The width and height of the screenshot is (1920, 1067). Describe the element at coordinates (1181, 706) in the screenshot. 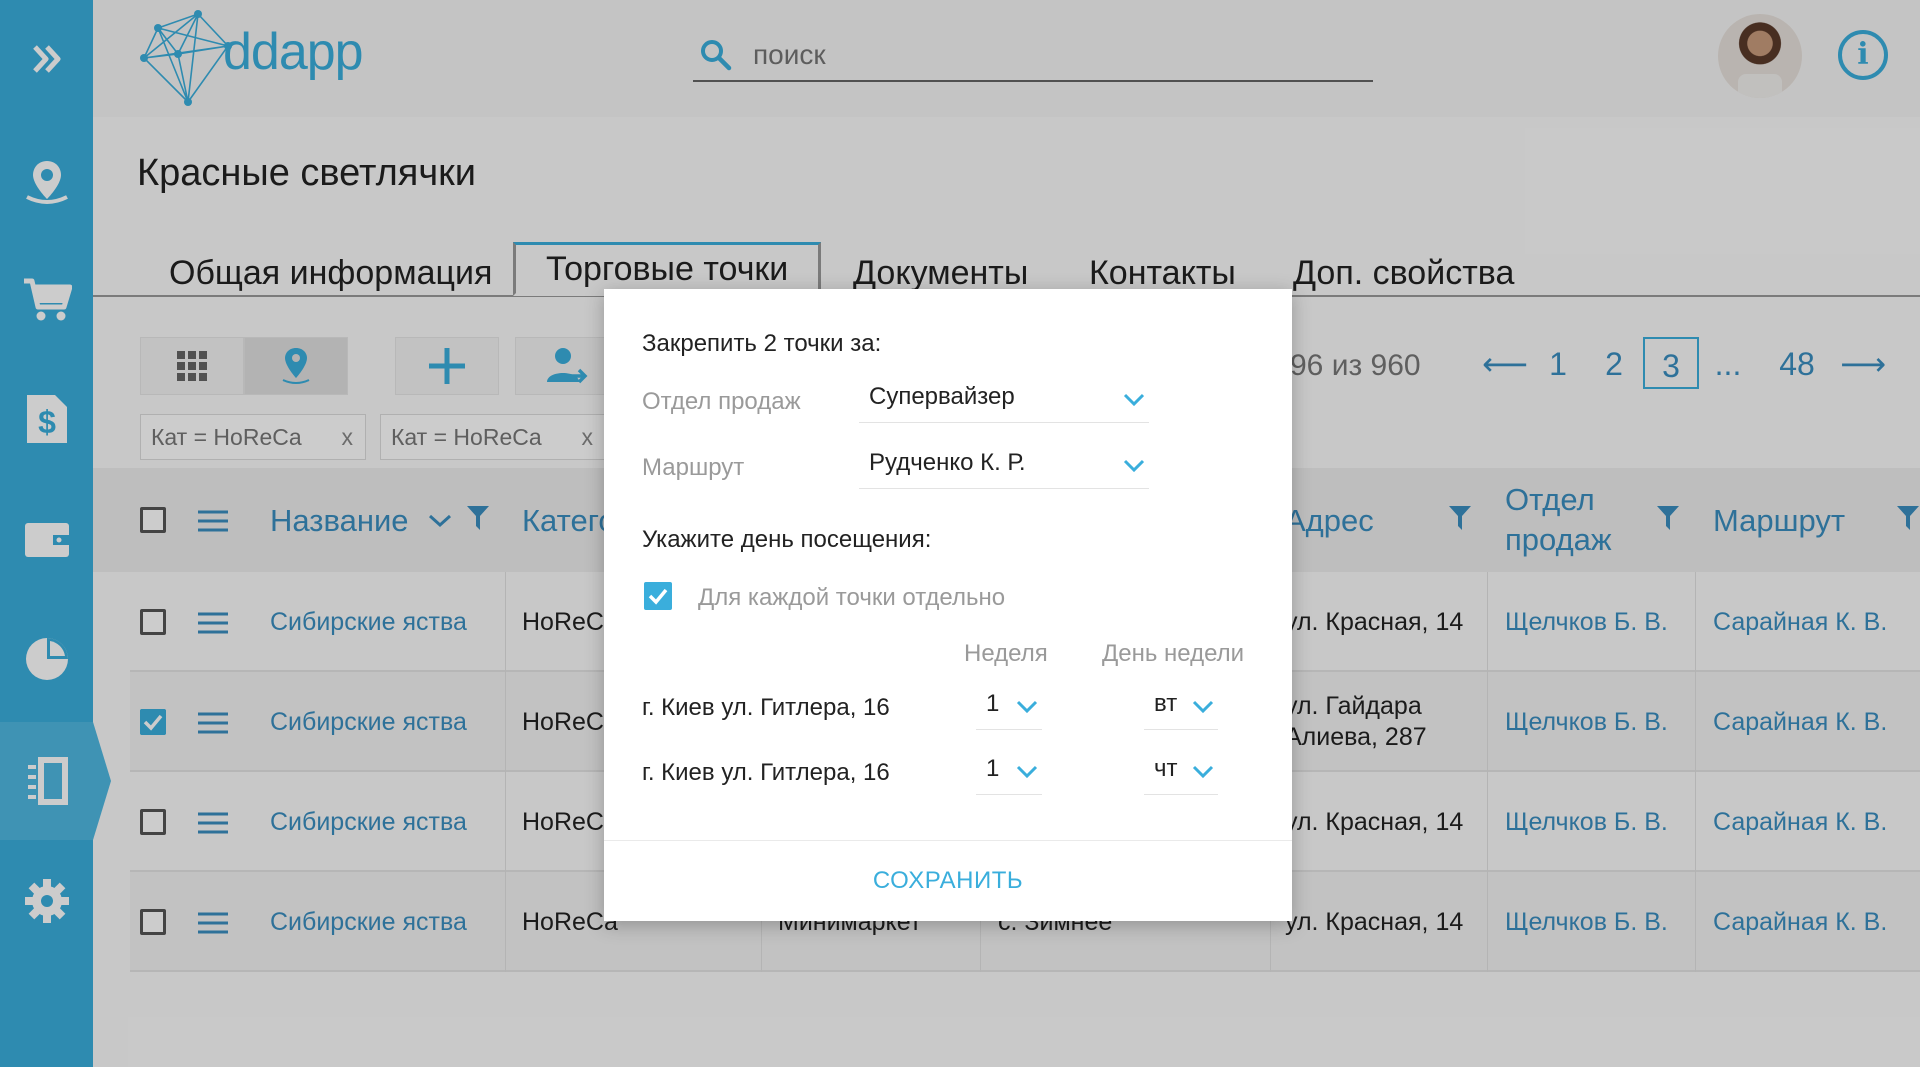

I see `weekday-select: вт` at that location.